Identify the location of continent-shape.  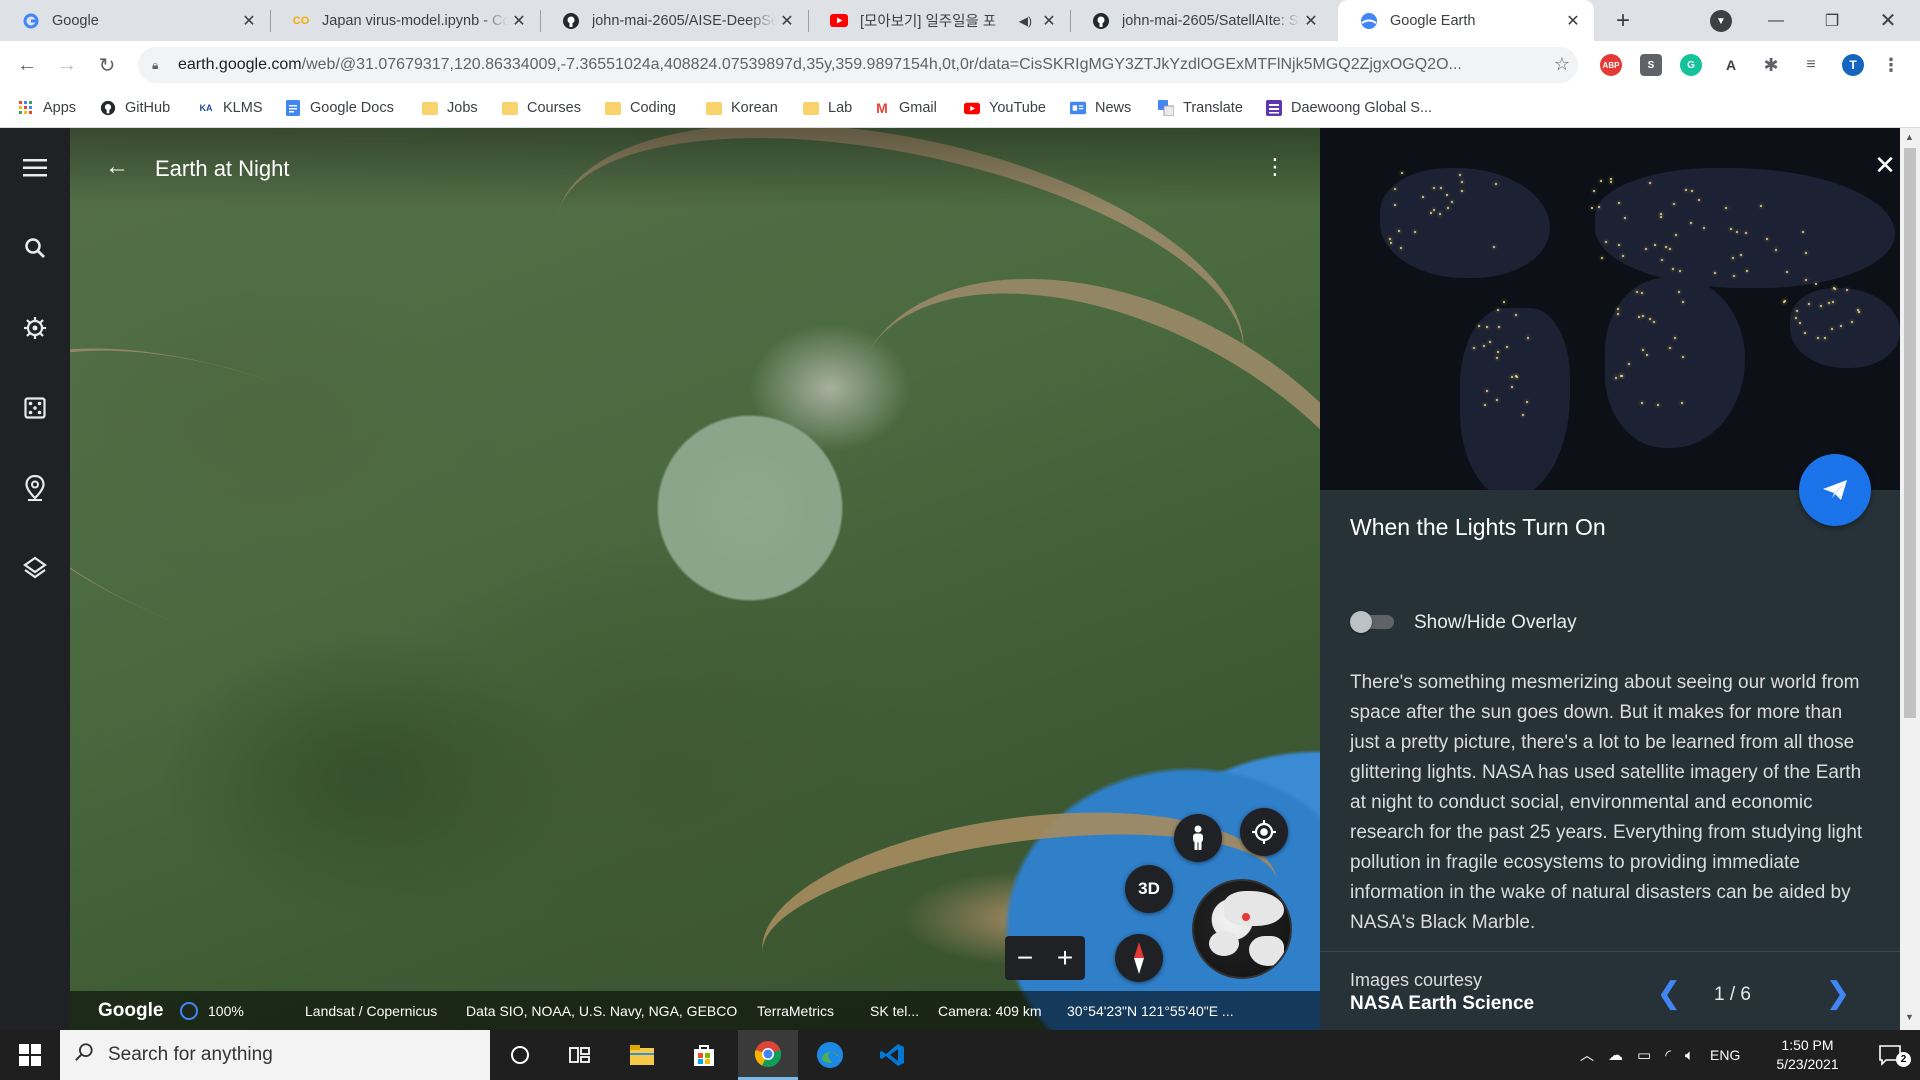
(1745, 228).